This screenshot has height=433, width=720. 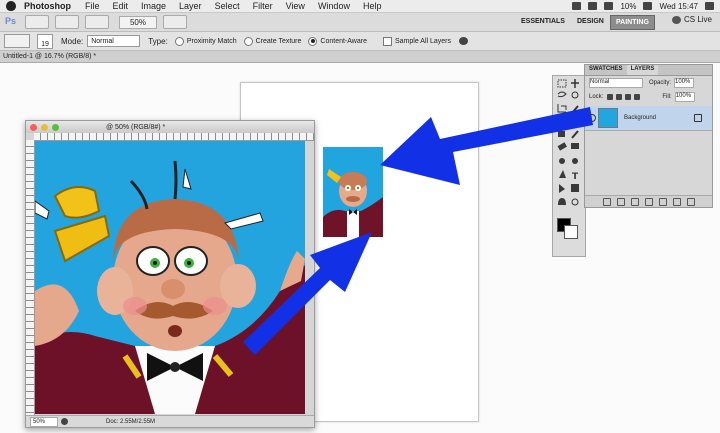 What do you see at coordinates (606, 201) in the screenshot?
I see `link-layers-icon` at bounding box center [606, 201].